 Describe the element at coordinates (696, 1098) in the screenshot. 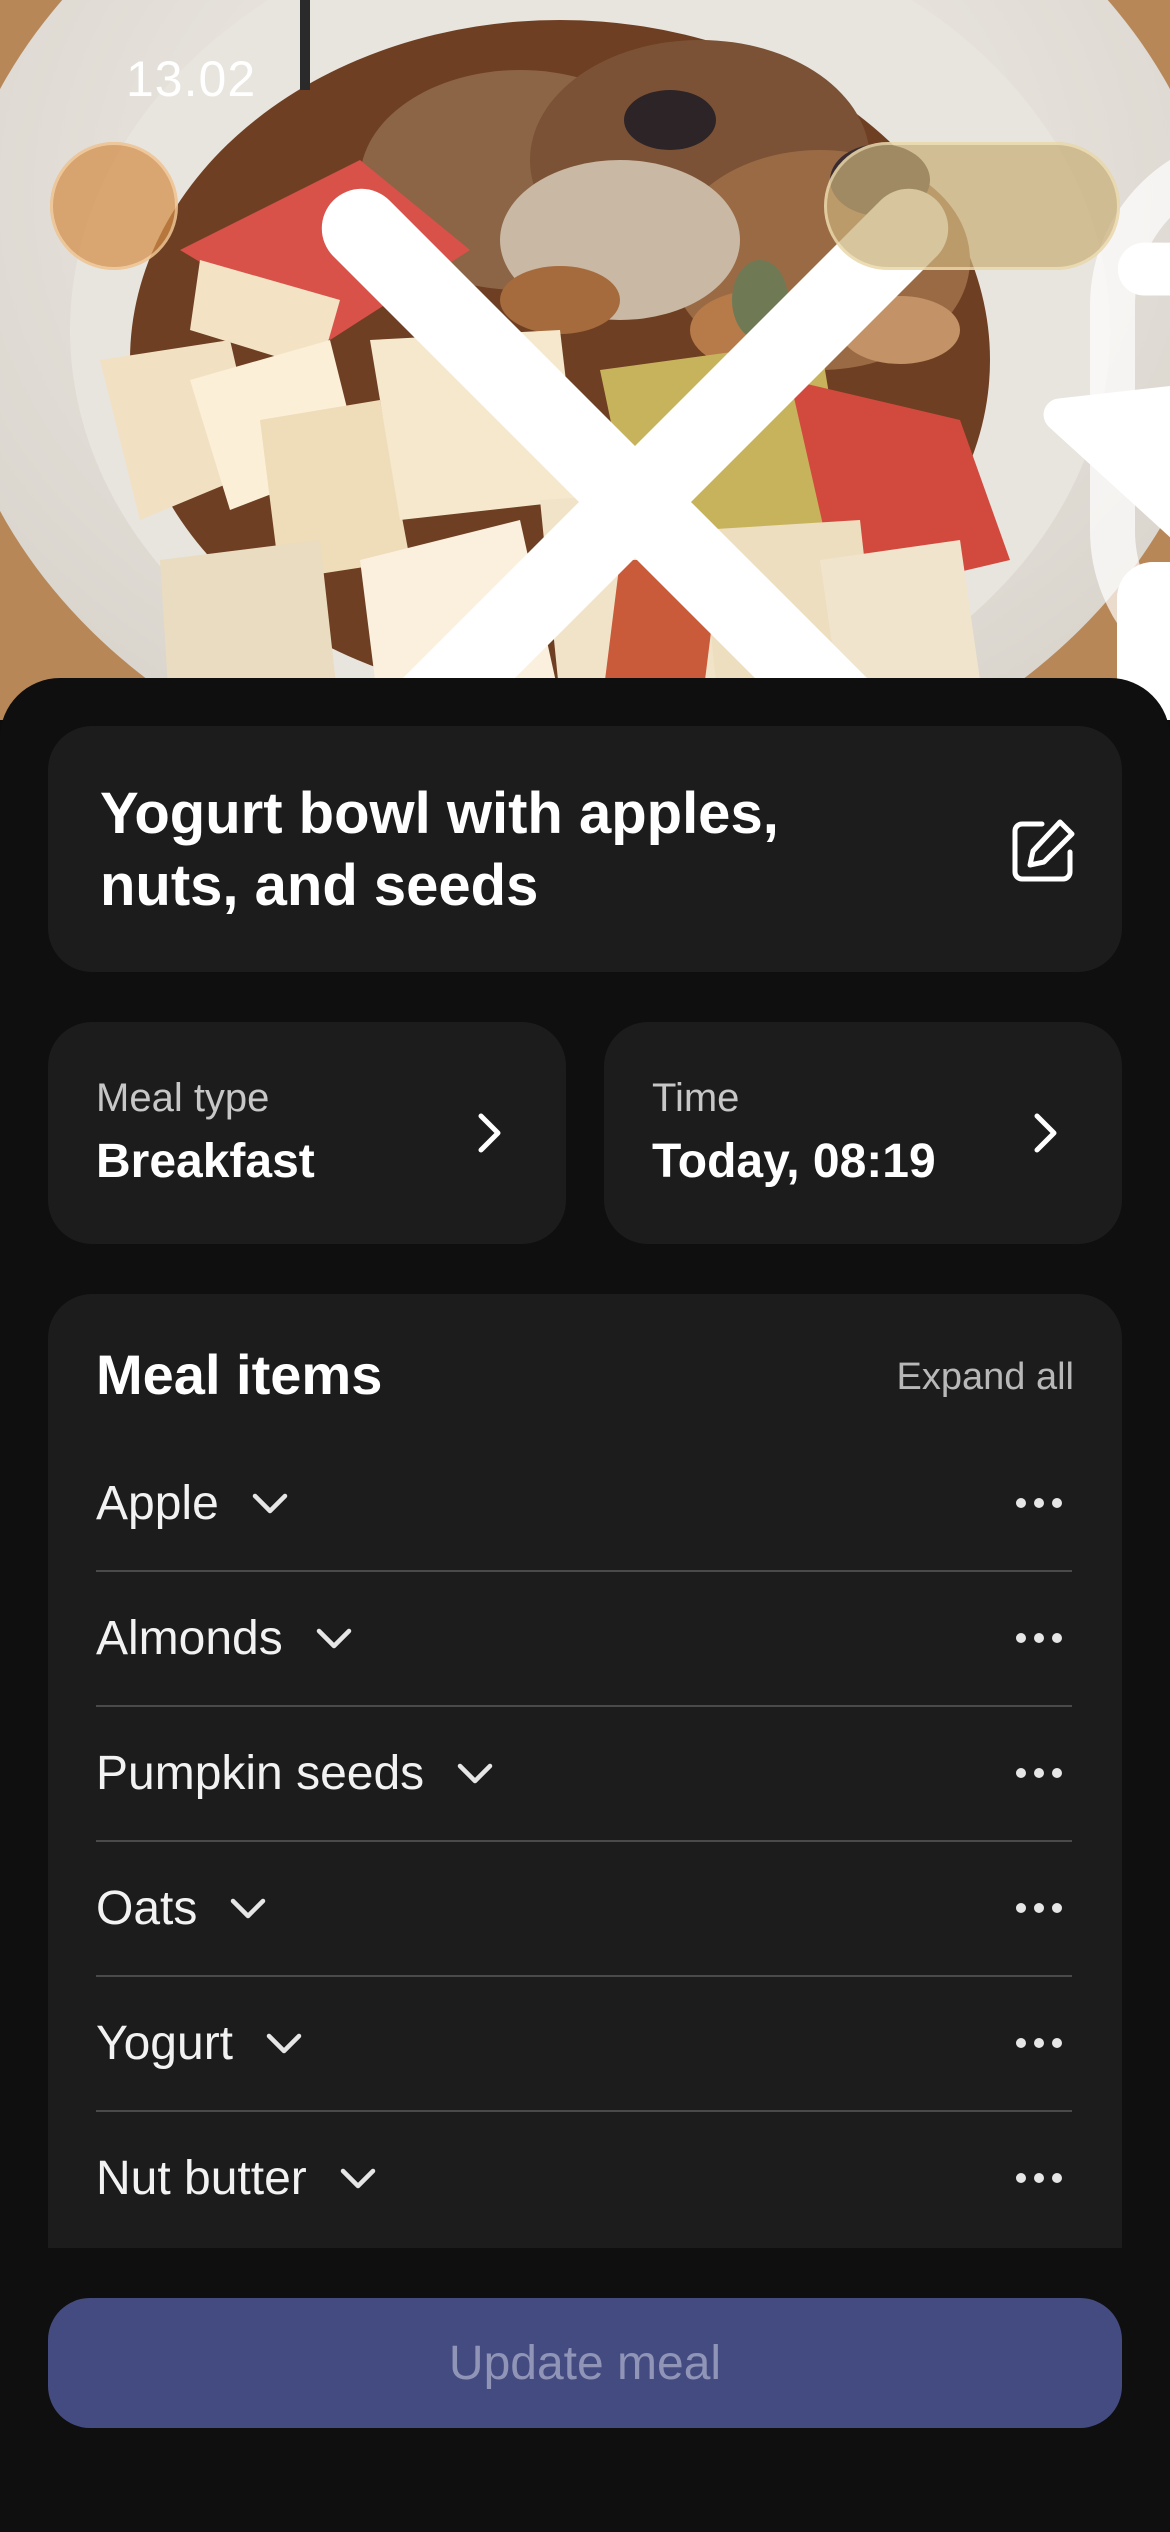

I see `time-label: Time` at that location.